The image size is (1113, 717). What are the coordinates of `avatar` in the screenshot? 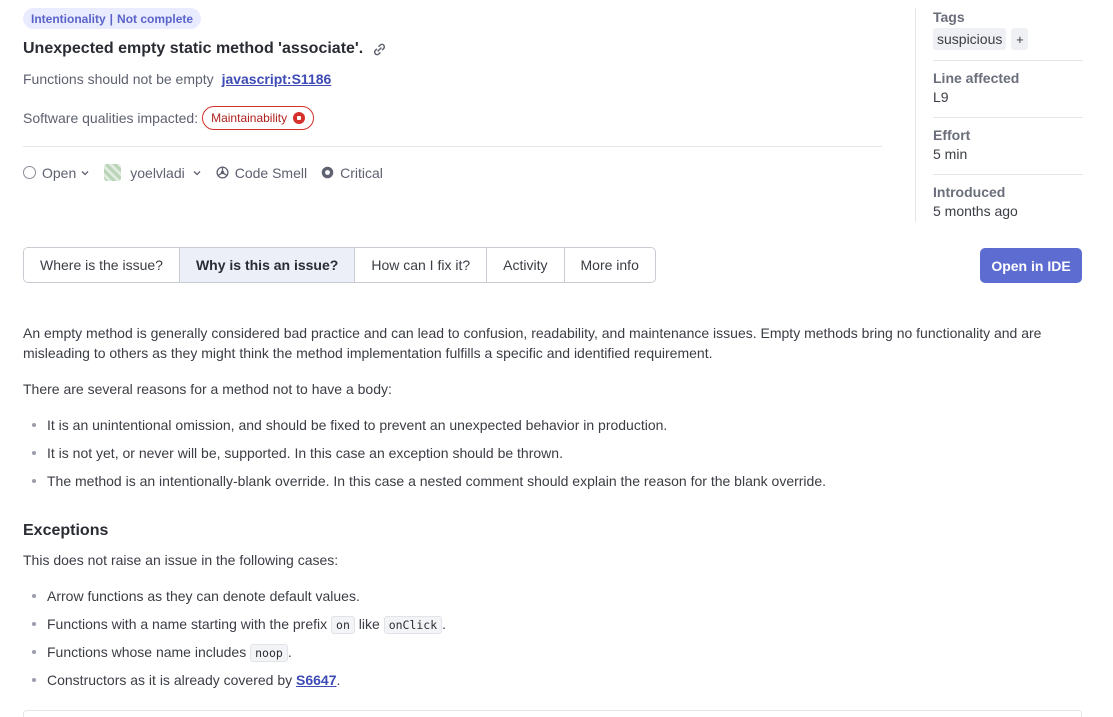 It's located at (113, 172).